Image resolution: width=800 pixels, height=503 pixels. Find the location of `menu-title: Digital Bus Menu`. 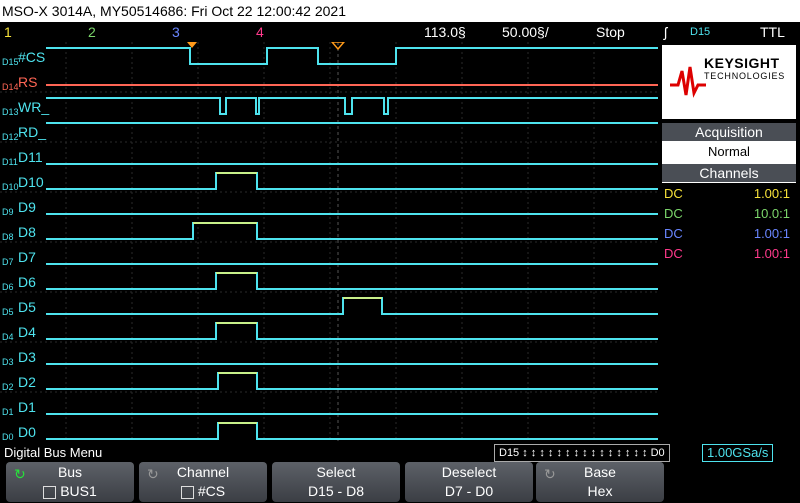

menu-title: Digital Bus Menu is located at coordinates (53, 452).